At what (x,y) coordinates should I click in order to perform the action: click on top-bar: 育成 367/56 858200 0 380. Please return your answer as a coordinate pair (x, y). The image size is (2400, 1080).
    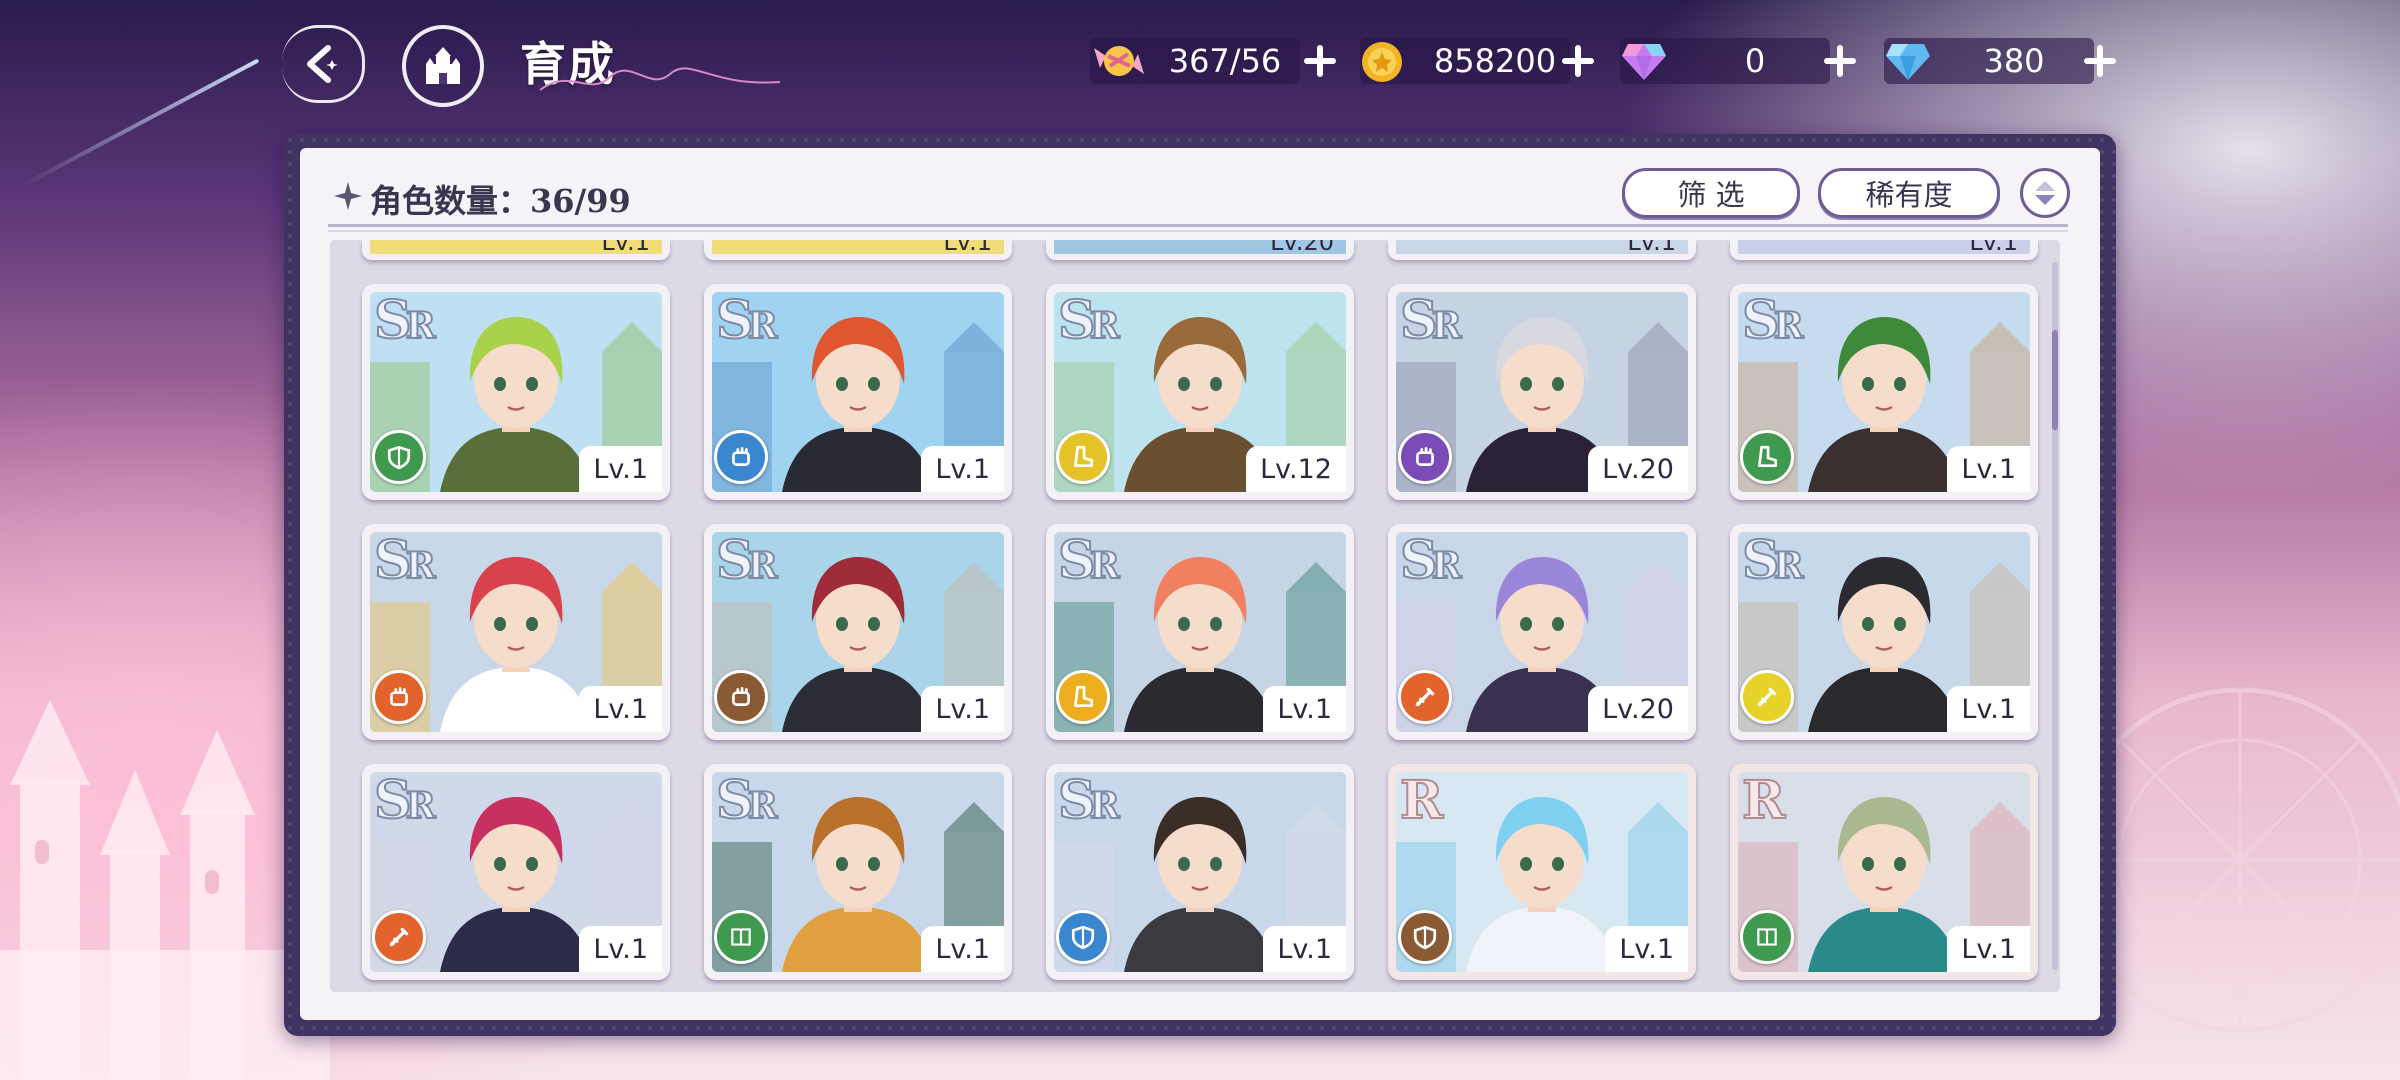
    Looking at the image, I should click on (1200, 60).